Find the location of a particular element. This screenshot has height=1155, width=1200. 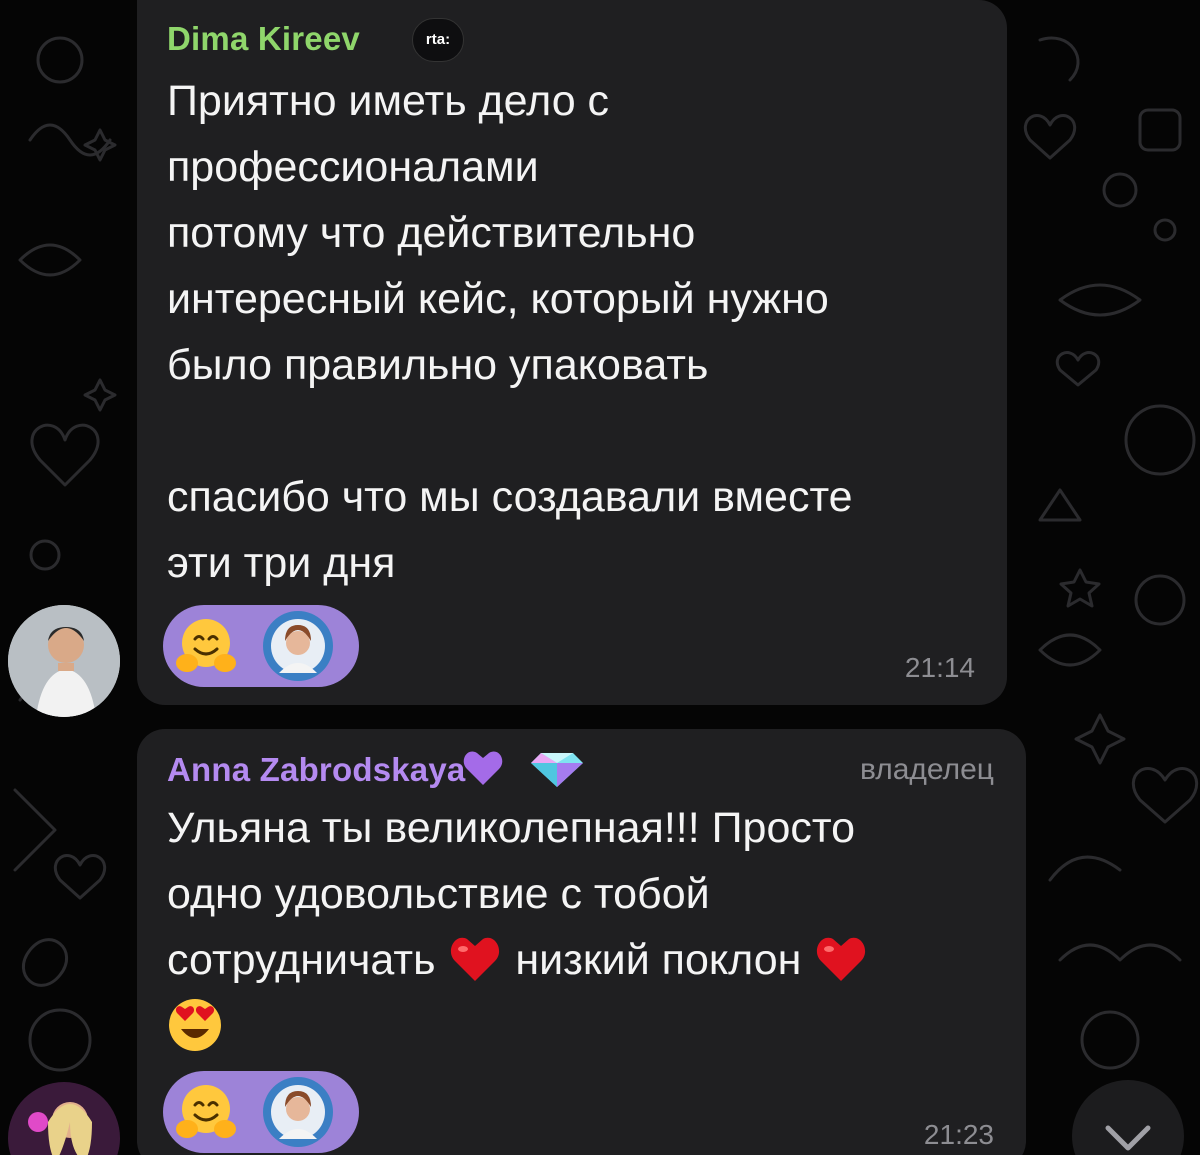

role-label: владелец is located at coordinates (926, 769).